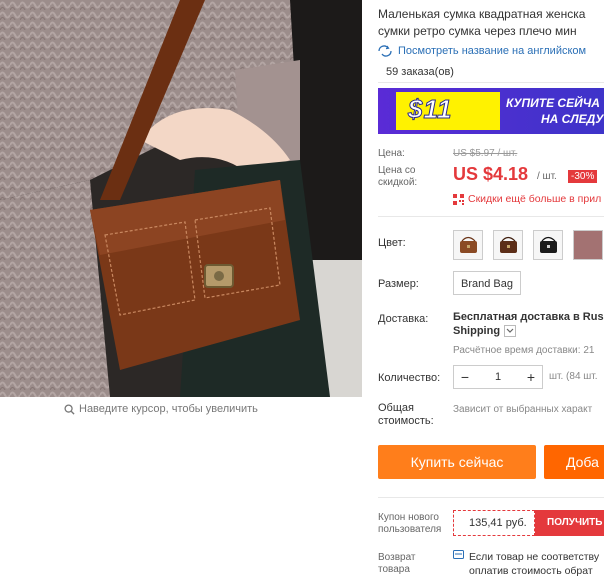 The width and height of the screenshot is (604, 578). Describe the element at coordinates (465, 377) in the screenshot. I see `quantity-decrease-button: −` at that location.